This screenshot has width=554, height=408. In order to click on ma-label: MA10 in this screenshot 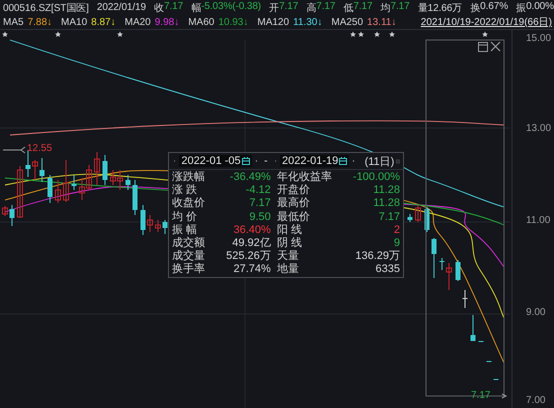, I will do `click(74, 22)`.